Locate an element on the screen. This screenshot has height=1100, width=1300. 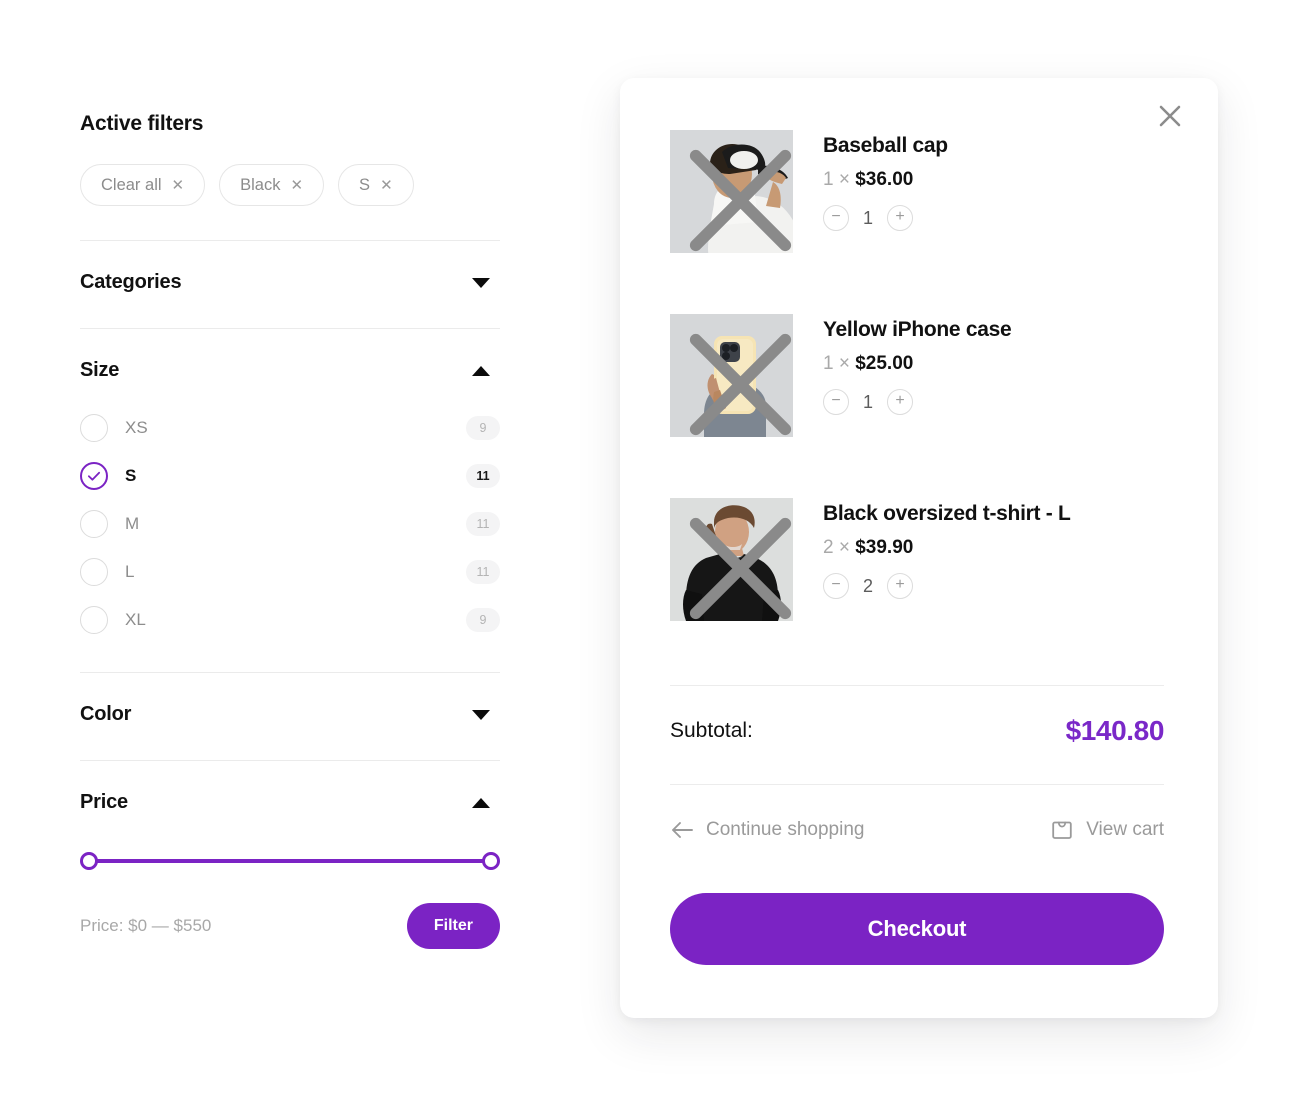
price-row: Price: $0 — $550 Filter is located at coordinates (290, 926).